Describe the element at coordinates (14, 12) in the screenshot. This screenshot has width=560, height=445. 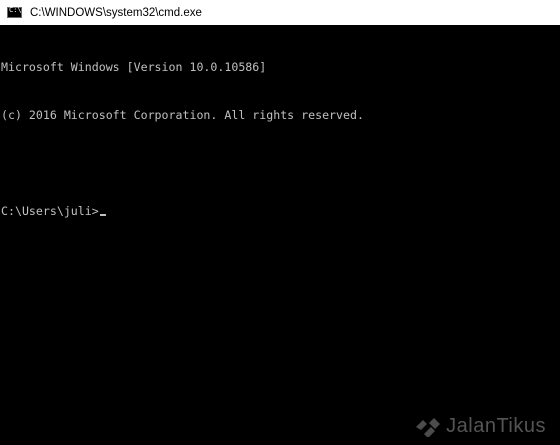
I see `cmd-icon: C:\` at that location.